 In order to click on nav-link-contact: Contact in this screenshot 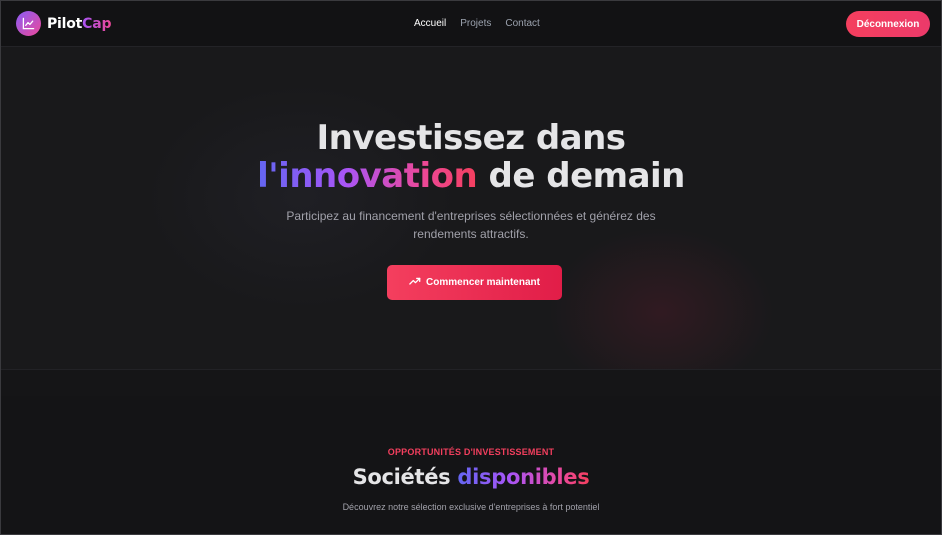, I will do `click(522, 23)`.